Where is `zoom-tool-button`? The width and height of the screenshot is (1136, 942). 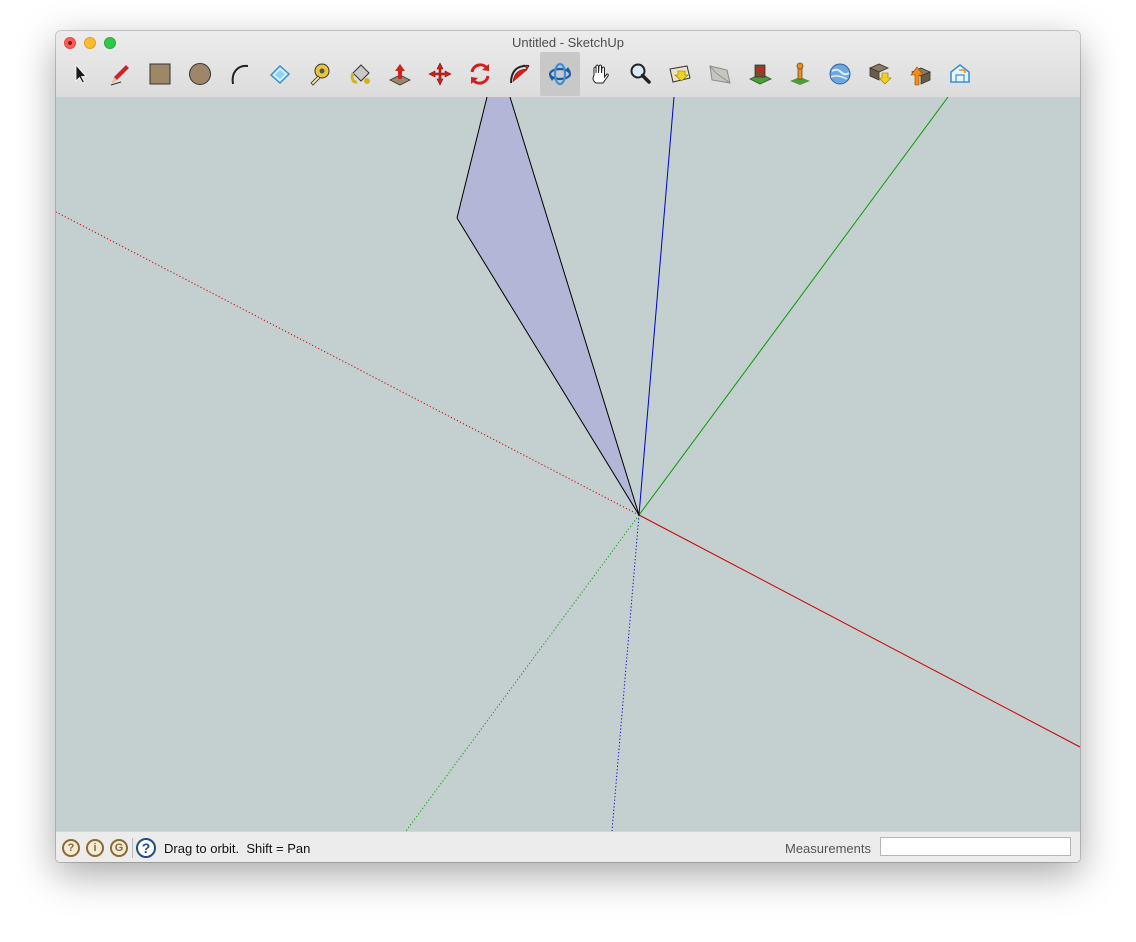
zoom-tool-button is located at coordinates (640, 74).